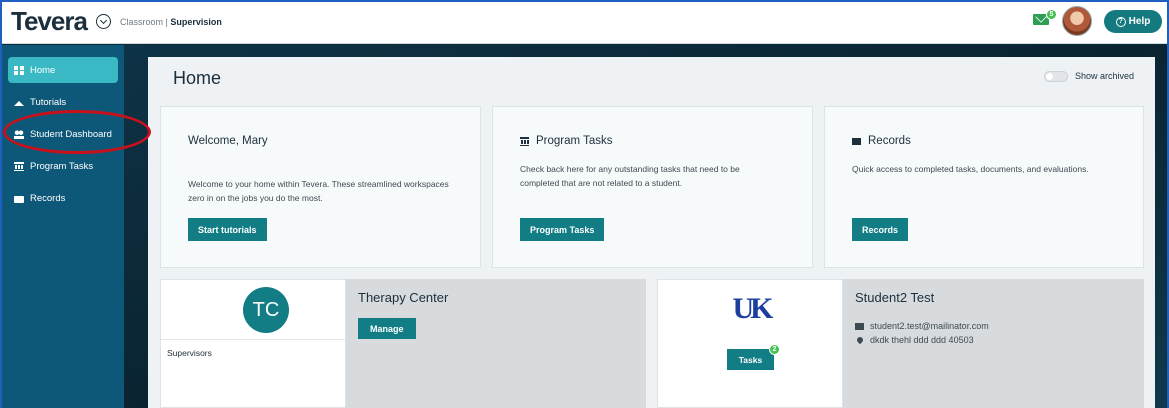  Describe the element at coordinates (1051, 14) in the screenshot. I see `mail-count-badge: 5` at that location.